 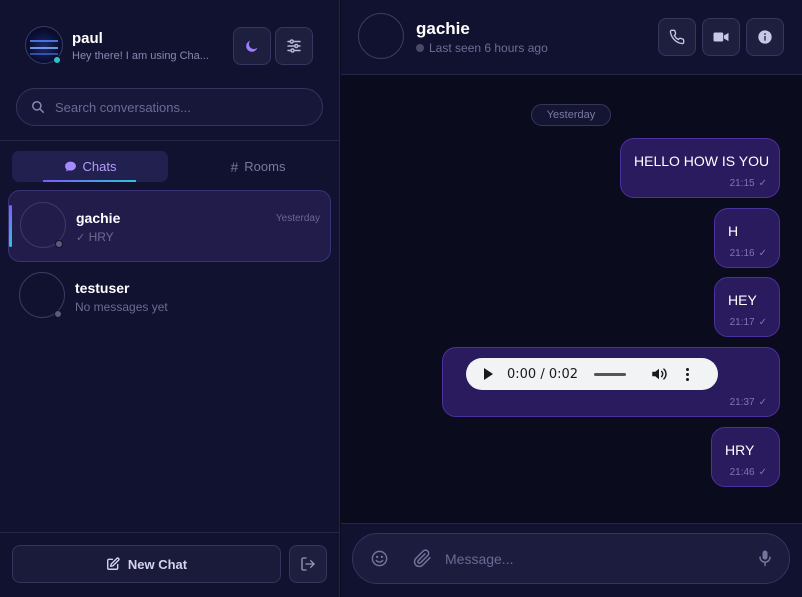 I want to click on preview-text: HRY, so click(x=101, y=237).